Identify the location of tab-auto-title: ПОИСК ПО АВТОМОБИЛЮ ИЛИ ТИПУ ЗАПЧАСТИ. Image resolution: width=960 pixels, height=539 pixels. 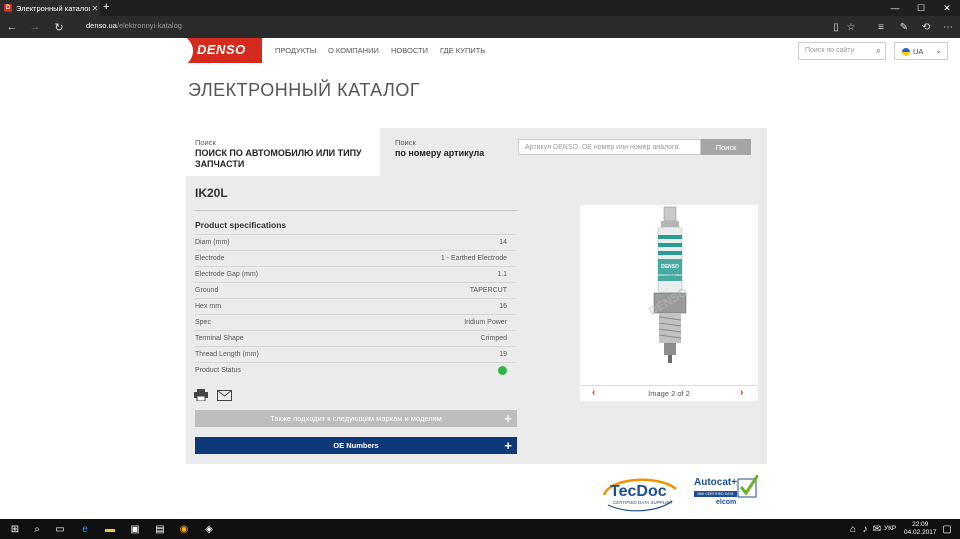
(278, 158).